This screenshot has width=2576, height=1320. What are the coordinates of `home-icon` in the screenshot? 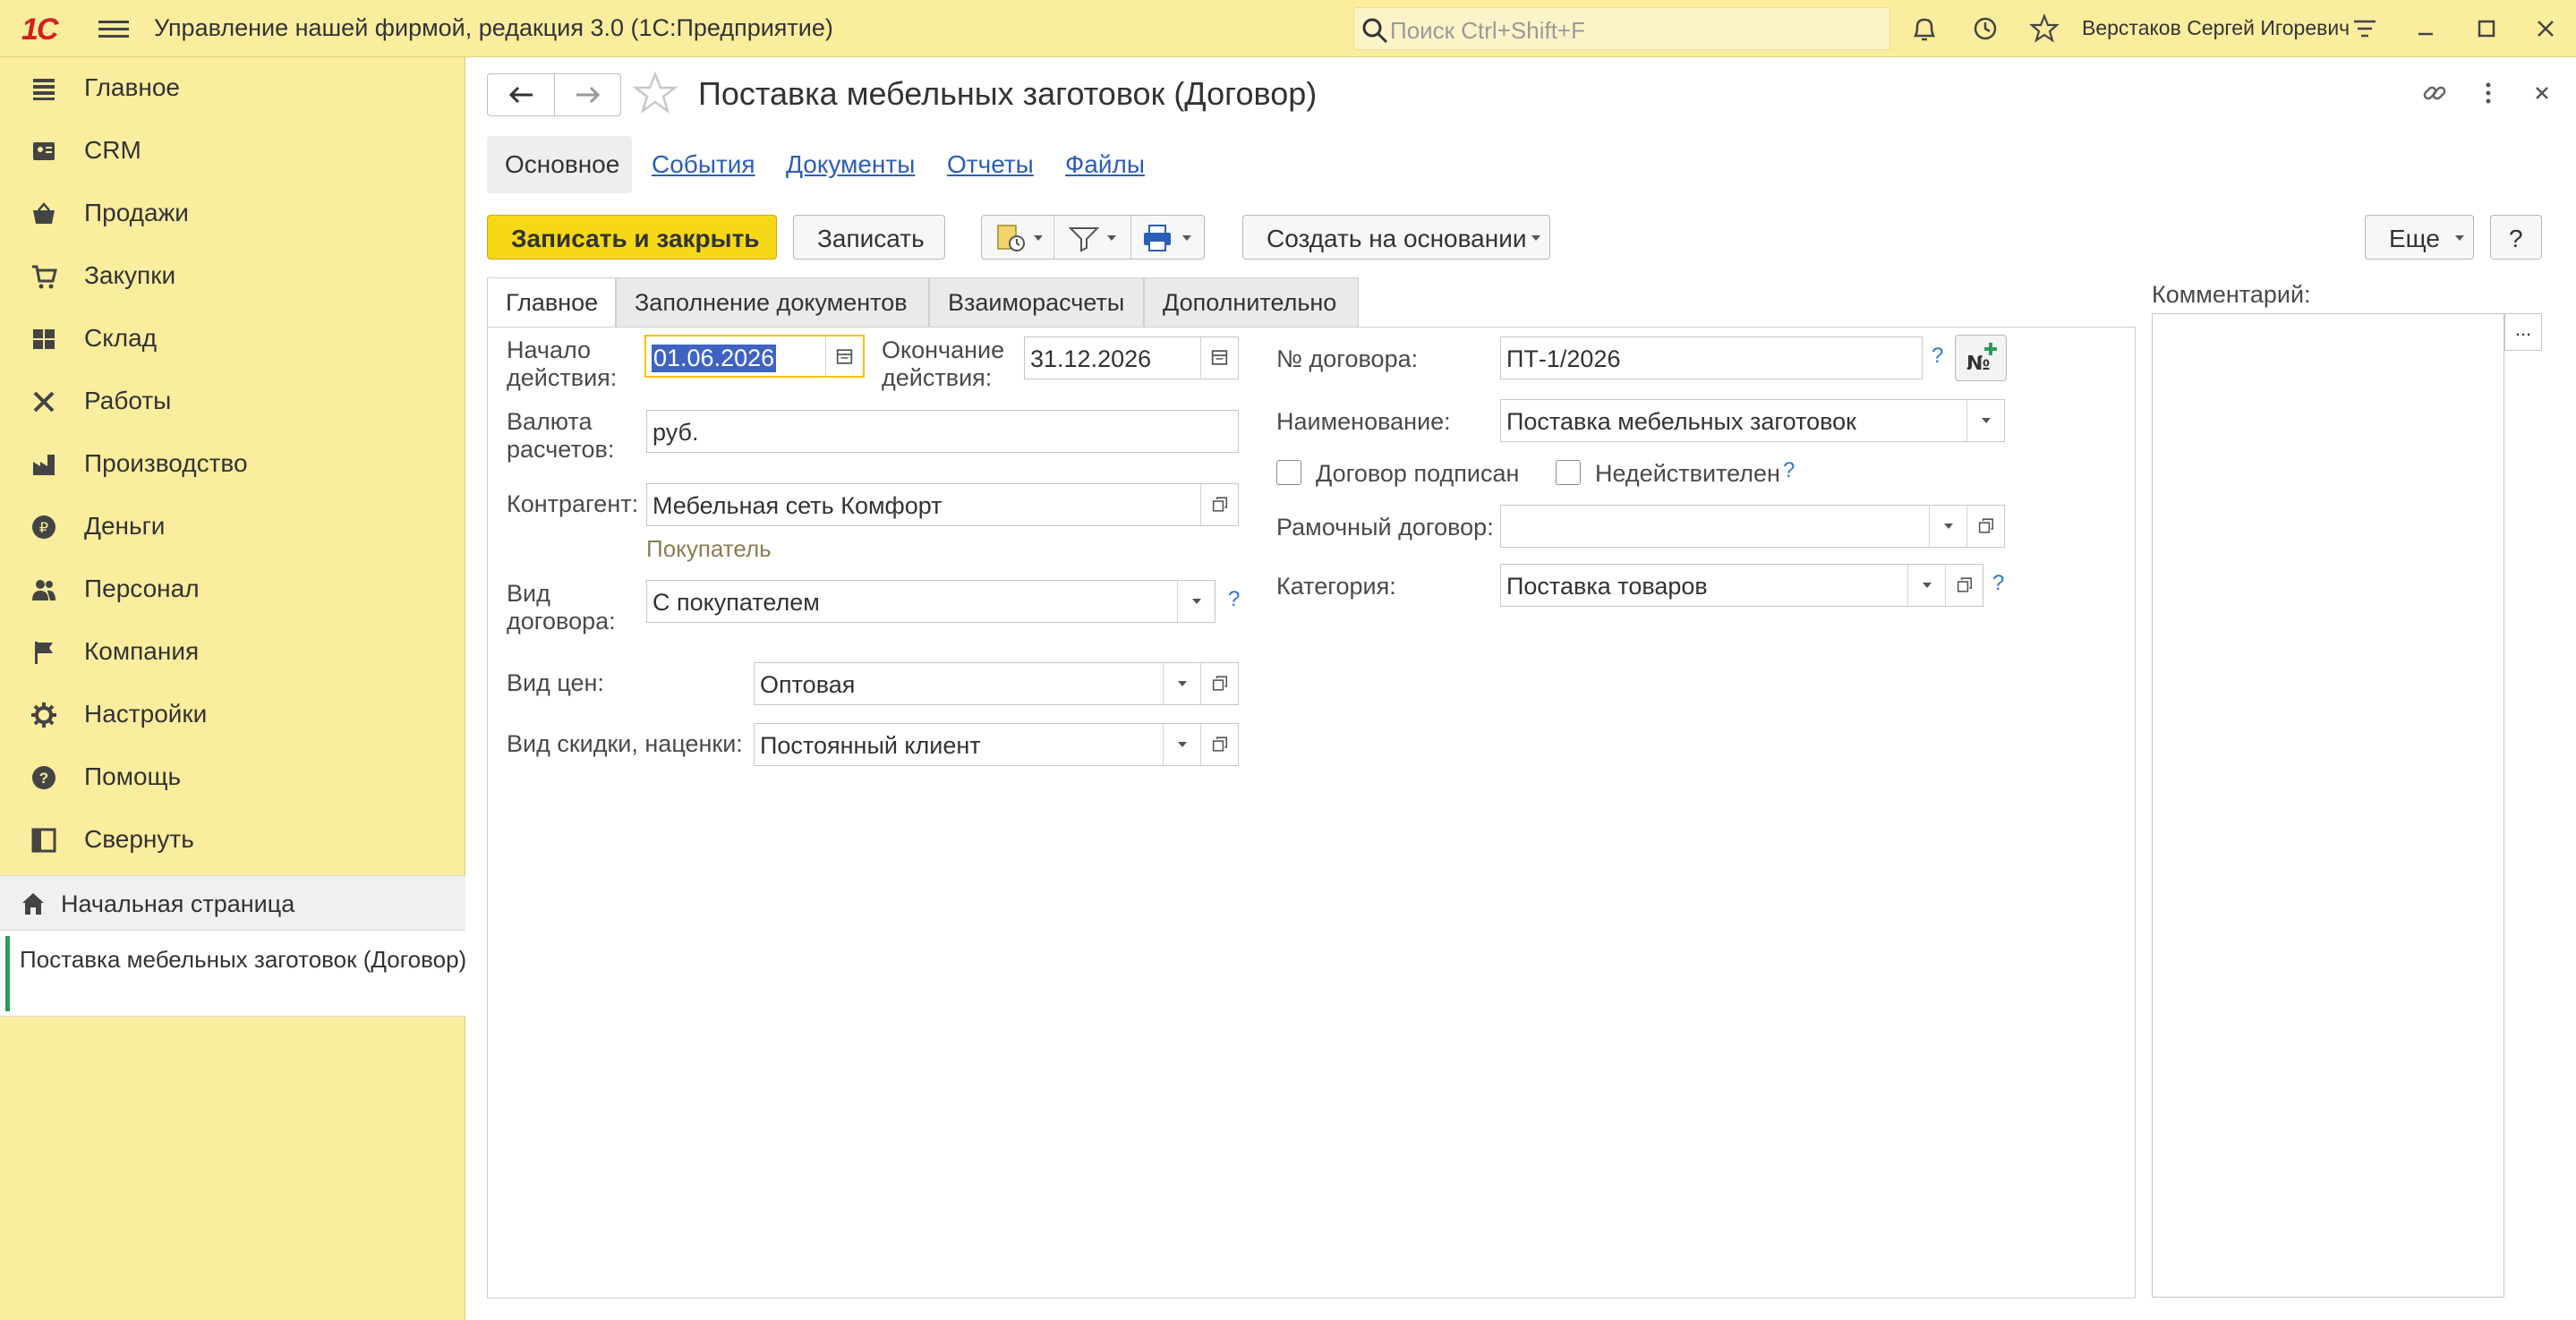 It's located at (33, 904).